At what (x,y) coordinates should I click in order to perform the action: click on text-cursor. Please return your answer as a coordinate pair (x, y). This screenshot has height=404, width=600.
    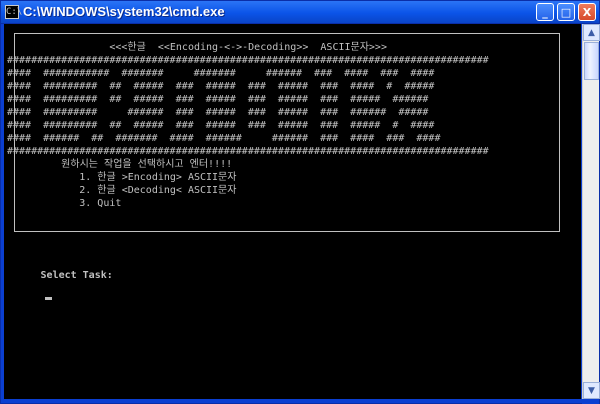
    Looking at the image, I should click on (48, 298).